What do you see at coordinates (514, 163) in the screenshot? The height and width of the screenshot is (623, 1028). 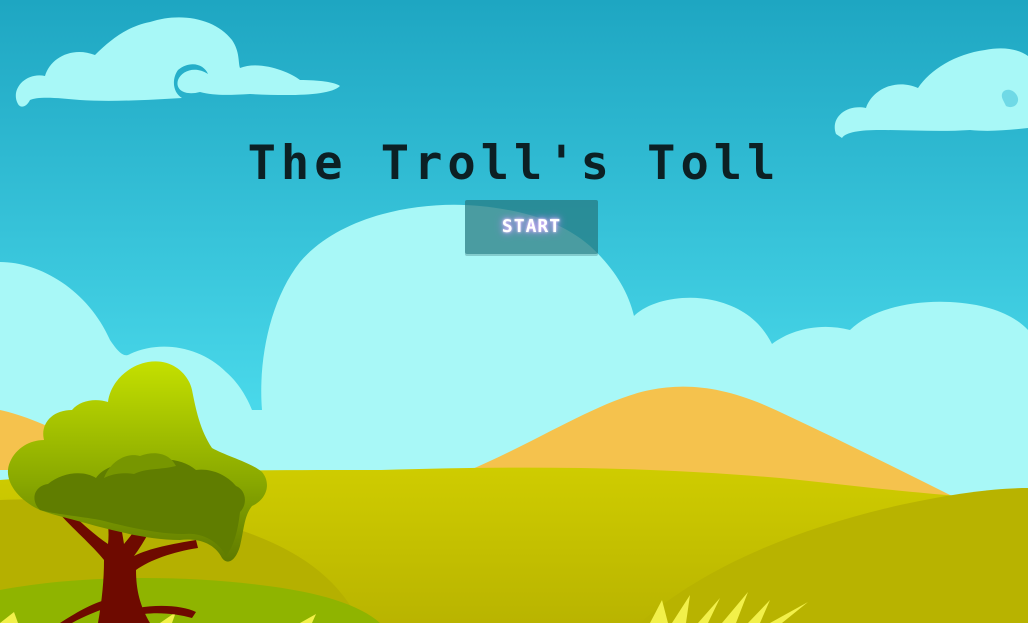 I see `game-title: The Troll's Toll` at bounding box center [514, 163].